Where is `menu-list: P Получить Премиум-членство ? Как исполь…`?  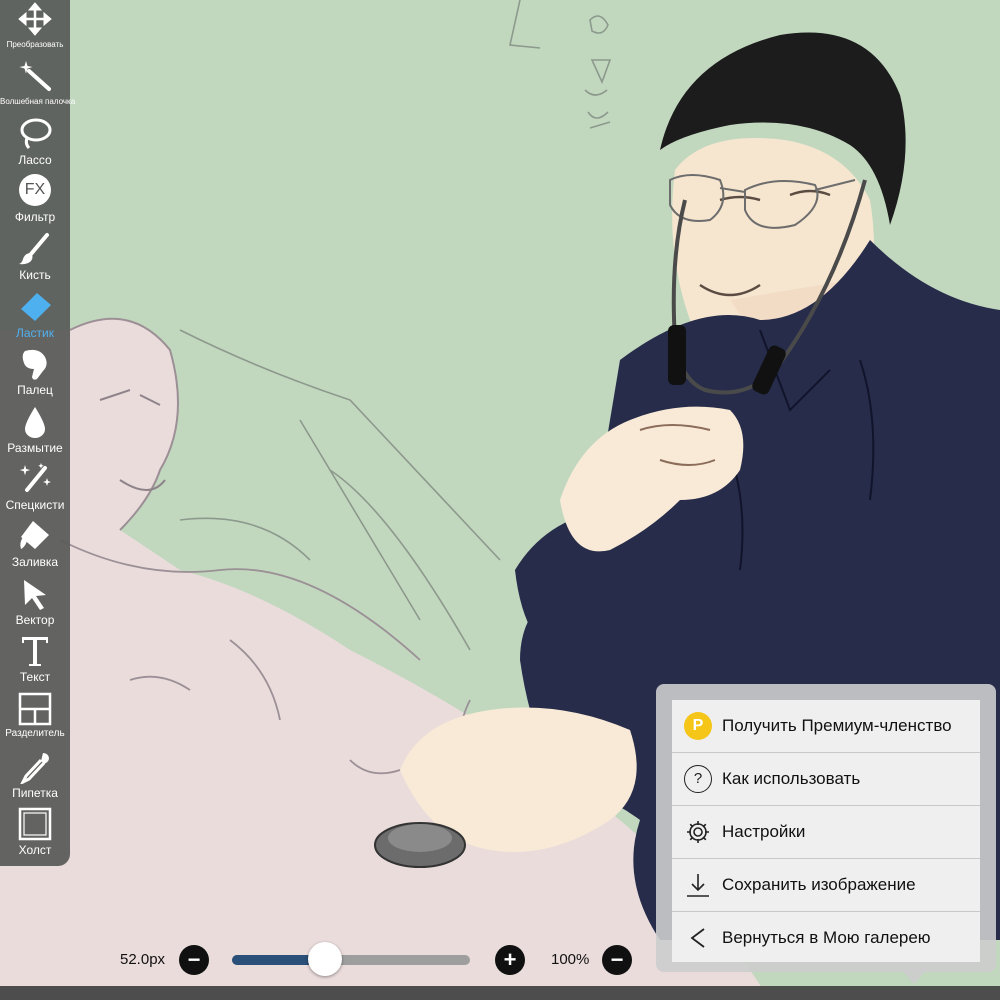 menu-list: P Получить Премиум-членство ? Как исполь… is located at coordinates (826, 831).